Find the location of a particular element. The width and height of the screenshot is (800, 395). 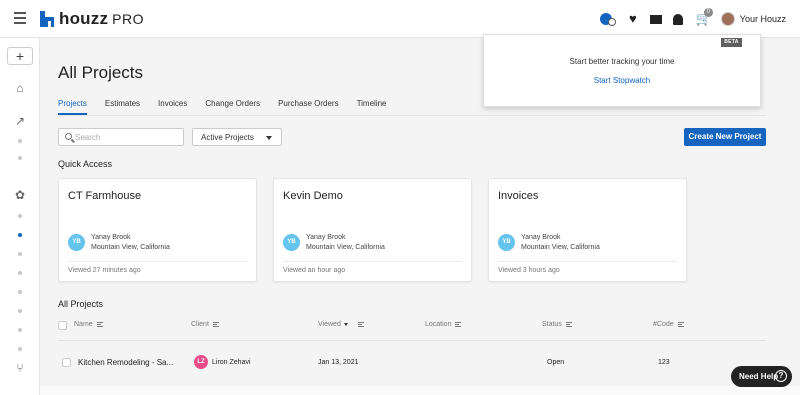

cart-icon: 🛒 0 is located at coordinates (704, 16).